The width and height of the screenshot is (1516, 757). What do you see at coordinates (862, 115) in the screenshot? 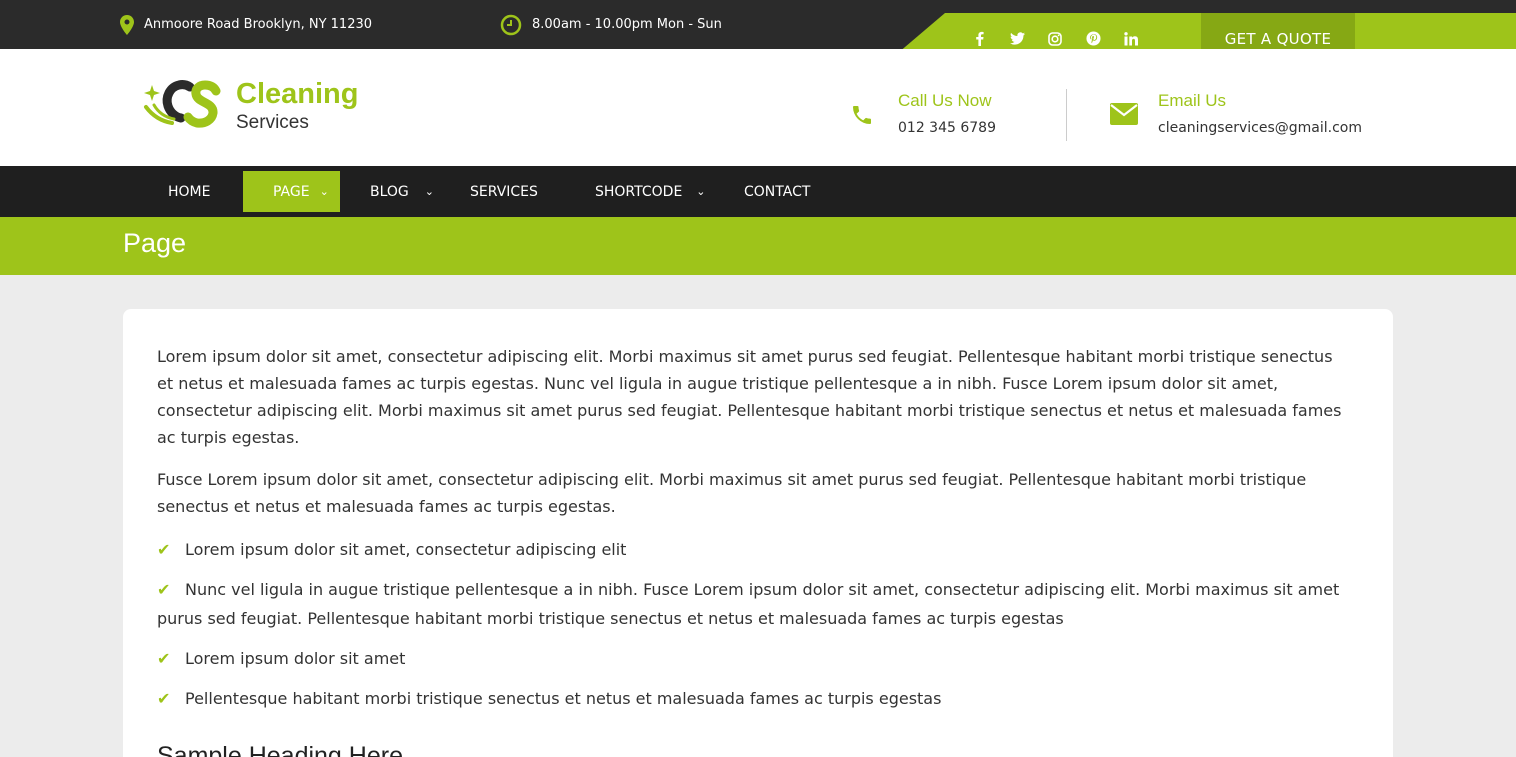
I see `phone-icon` at bounding box center [862, 115].